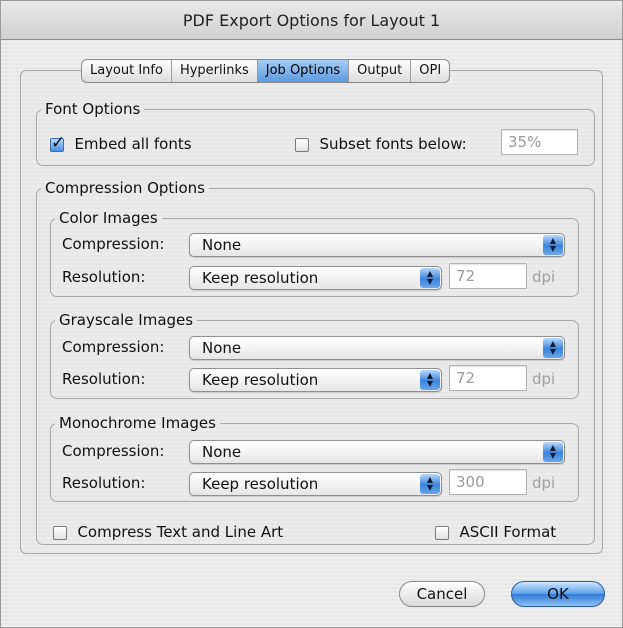  I want to click on color-resolution-popup: Keep resolution ▲ ▼, so click(315, 278).